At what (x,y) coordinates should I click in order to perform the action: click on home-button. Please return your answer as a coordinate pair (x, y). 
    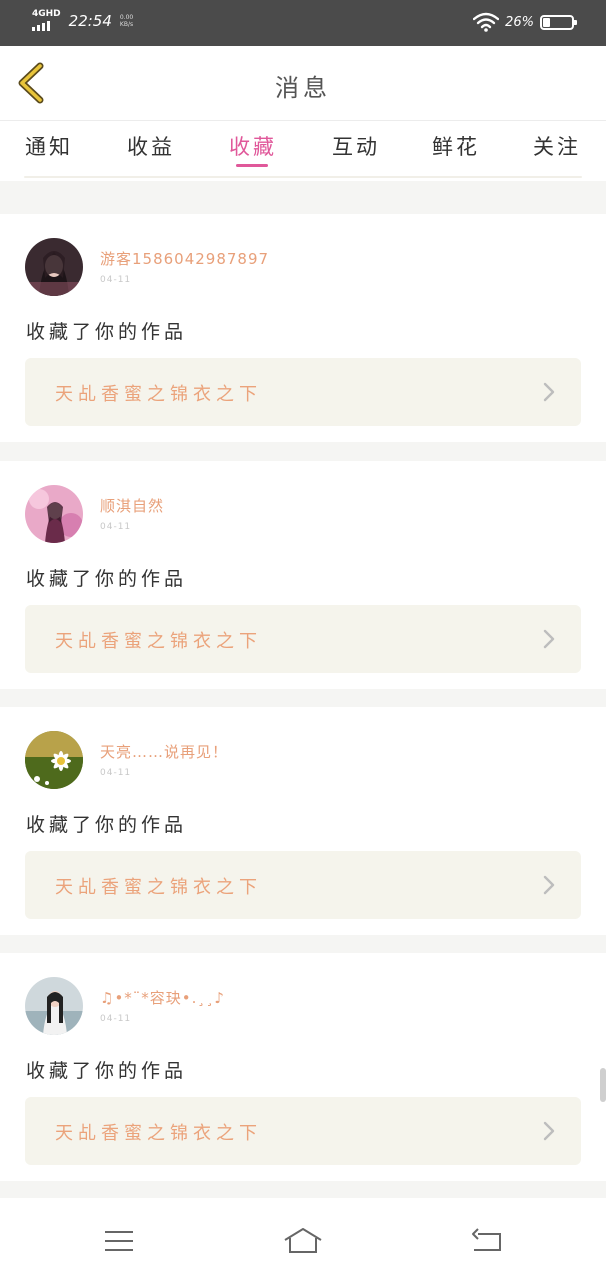
    Looking at the image, I should click on (303, 1241).